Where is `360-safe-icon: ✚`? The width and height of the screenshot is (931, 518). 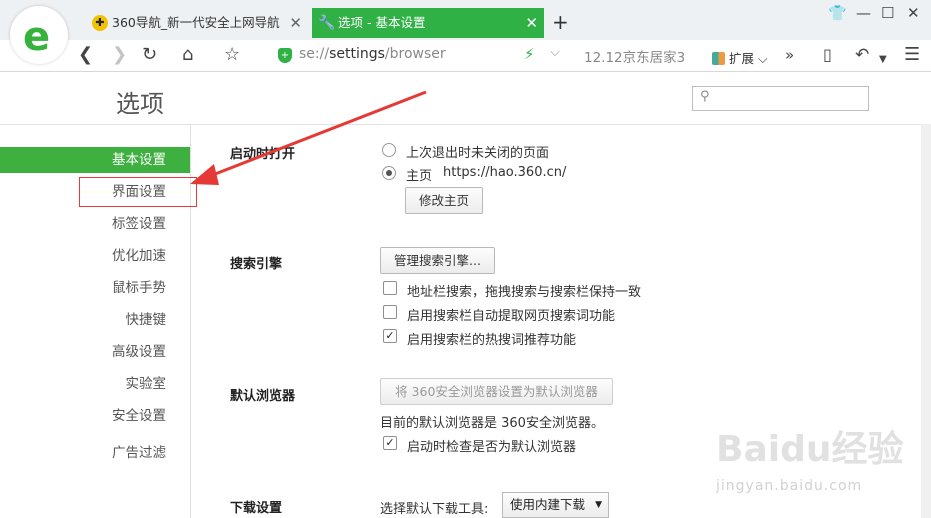
360-safe-icon: ✚ is located at coordinates (100, 23).